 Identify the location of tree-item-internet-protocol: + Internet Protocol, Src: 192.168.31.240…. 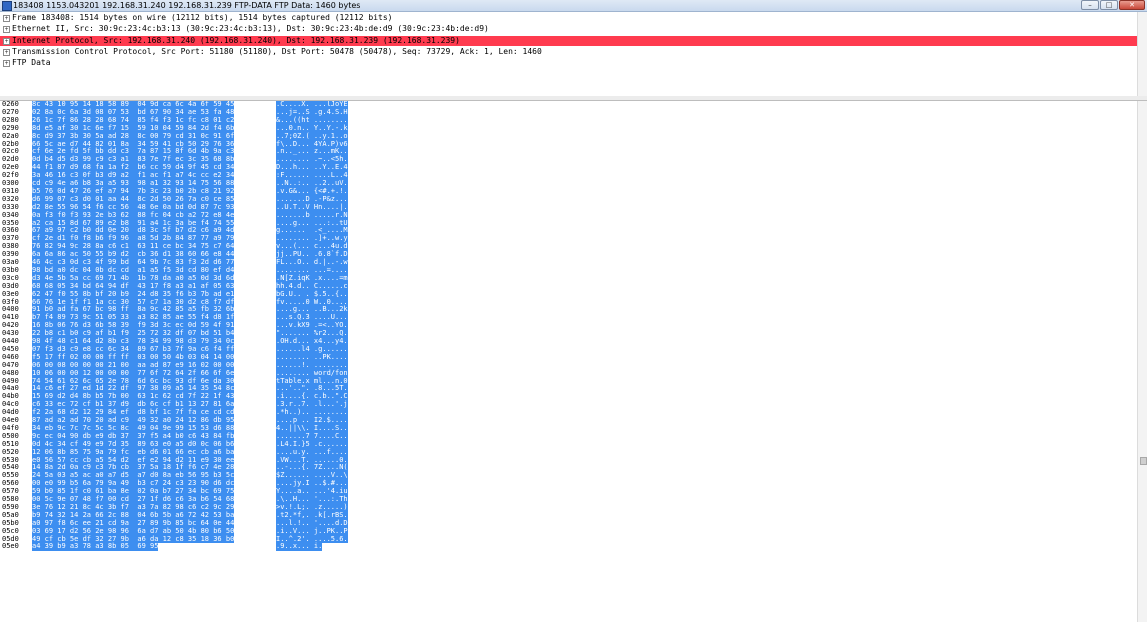
(571, 41).